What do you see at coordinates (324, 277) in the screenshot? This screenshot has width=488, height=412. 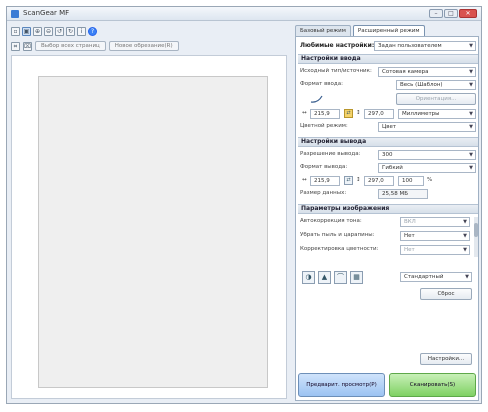 I see `histogram-icon: ▲` at bounding box center [324, 277].